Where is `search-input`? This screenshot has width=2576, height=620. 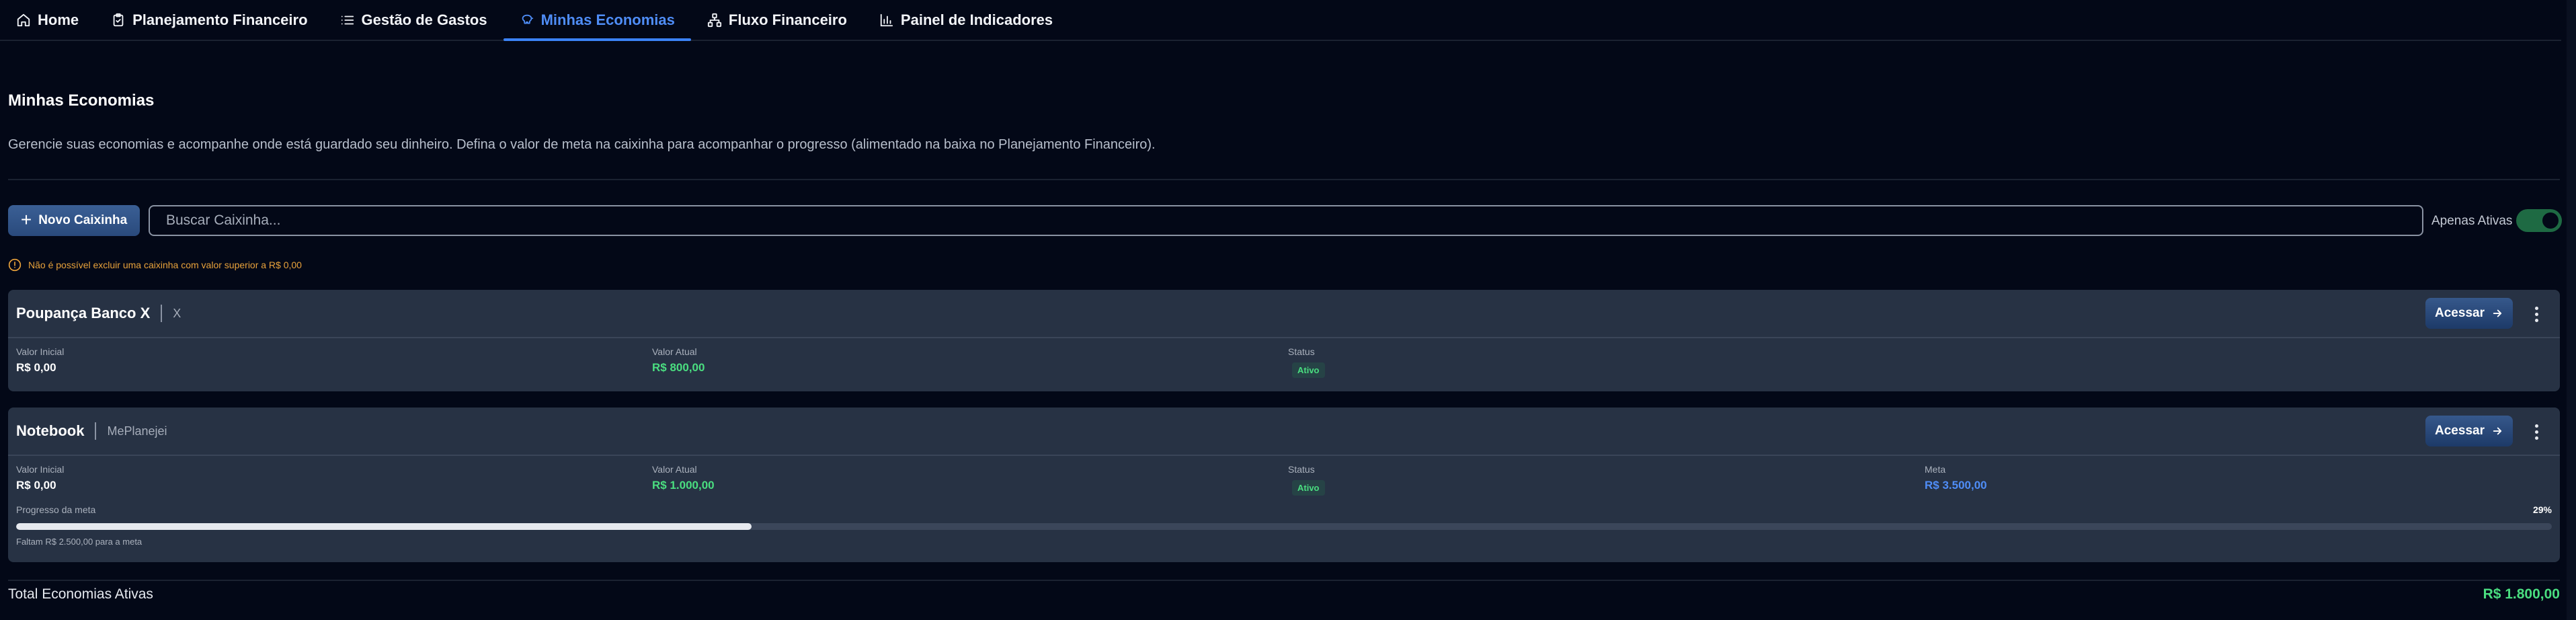 search-input is located at coordinates (1294, 220).